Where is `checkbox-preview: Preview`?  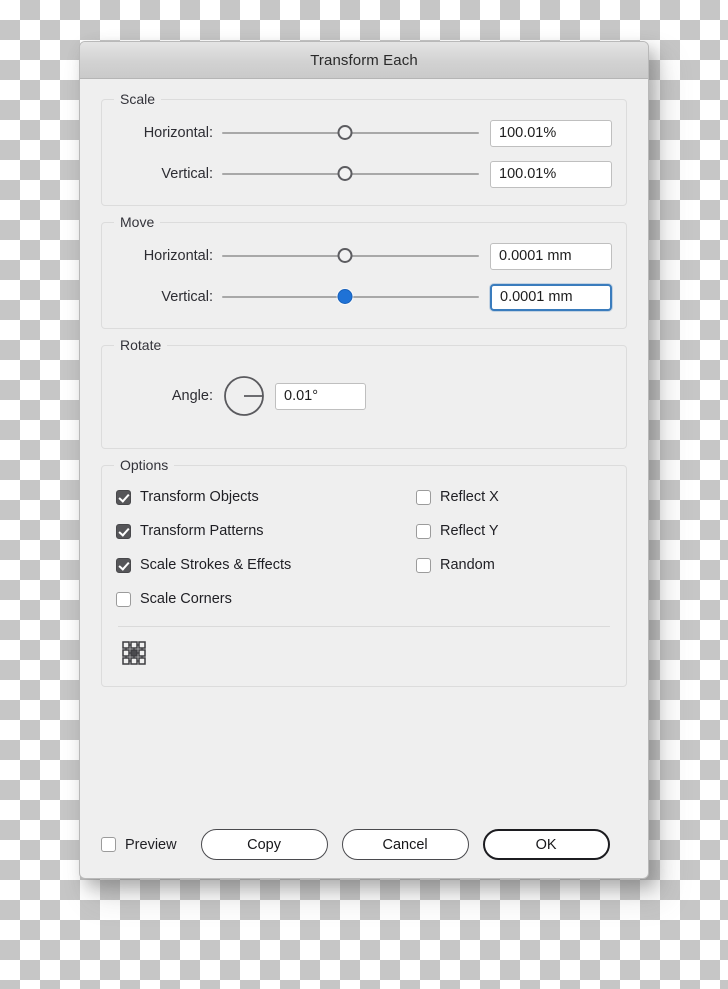 checkbox-preview: Preview is located at coordinates (139, 845).